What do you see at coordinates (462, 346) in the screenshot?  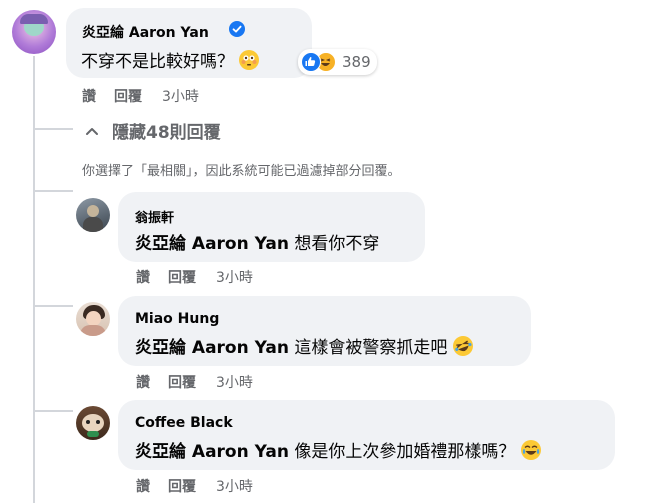 I see `rolling-laughing-icon` at bounding box center [462, 346].